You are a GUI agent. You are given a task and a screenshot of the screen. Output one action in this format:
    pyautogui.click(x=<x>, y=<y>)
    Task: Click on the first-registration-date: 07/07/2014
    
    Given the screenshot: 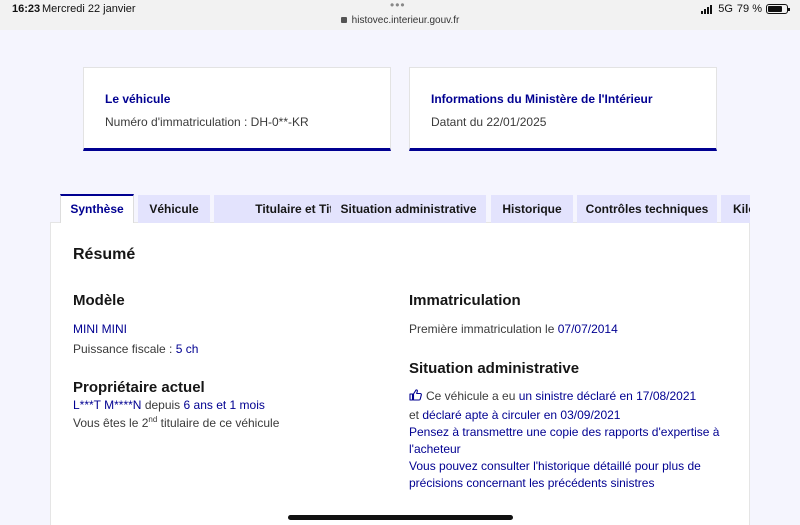 What is the action you would take?
    pyautogui.click(x=587, y=329)
    